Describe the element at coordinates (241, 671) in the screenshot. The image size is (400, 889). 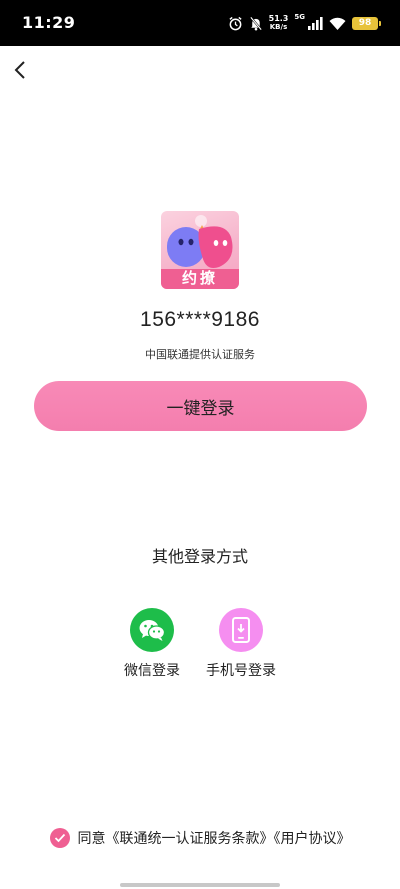
I see `phone-login-label: 手机号登录` at that location.